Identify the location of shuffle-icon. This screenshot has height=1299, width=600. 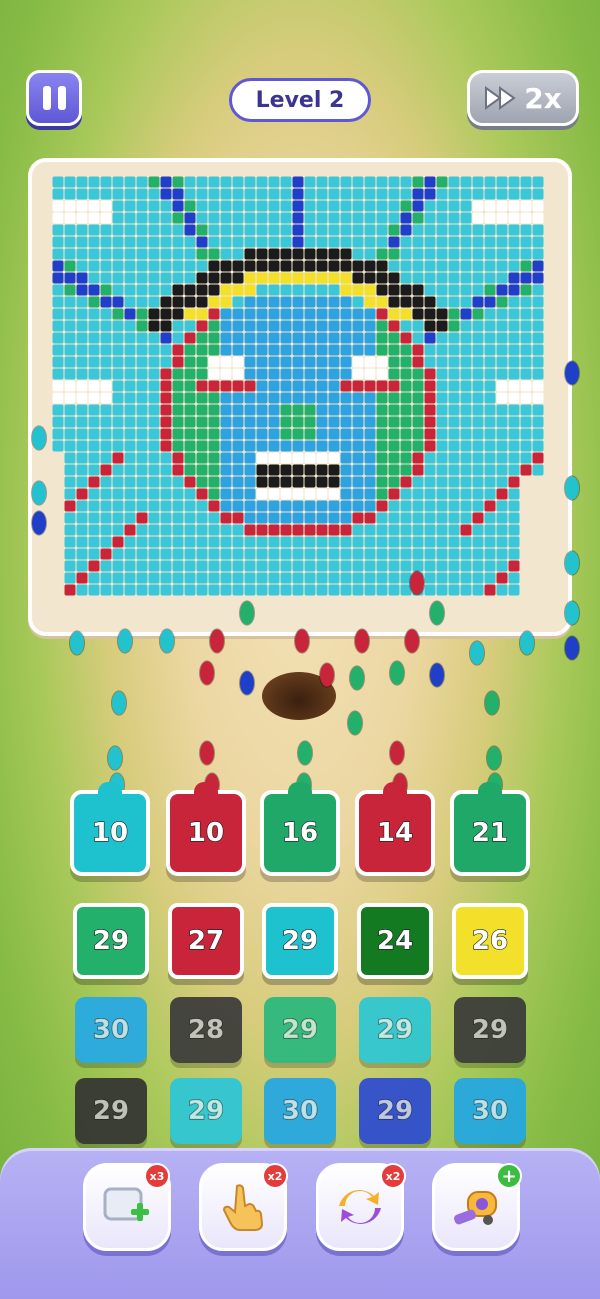
(360, 1207).